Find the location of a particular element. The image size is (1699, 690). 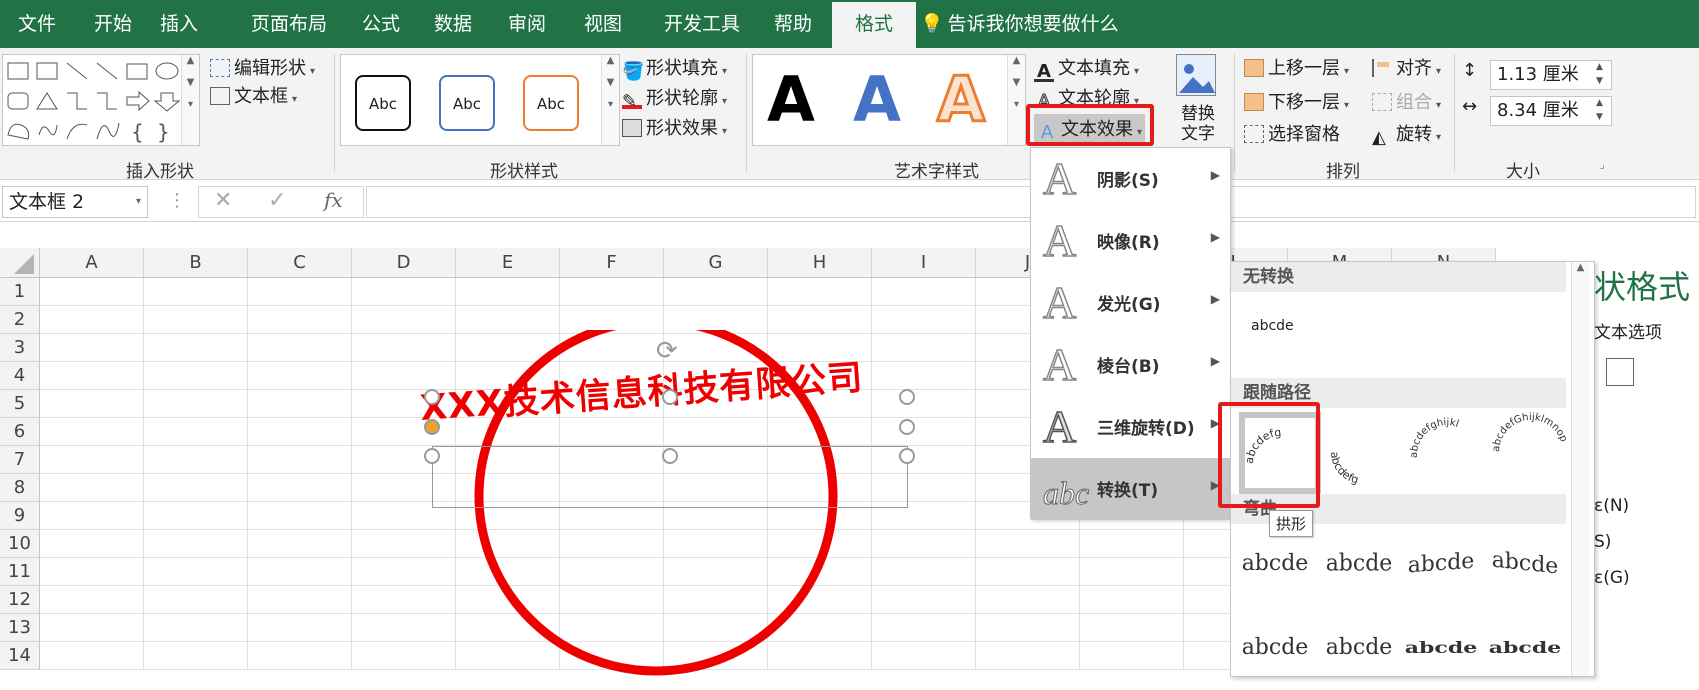

row-header-2: 2 is located at coordinates (20, 320).